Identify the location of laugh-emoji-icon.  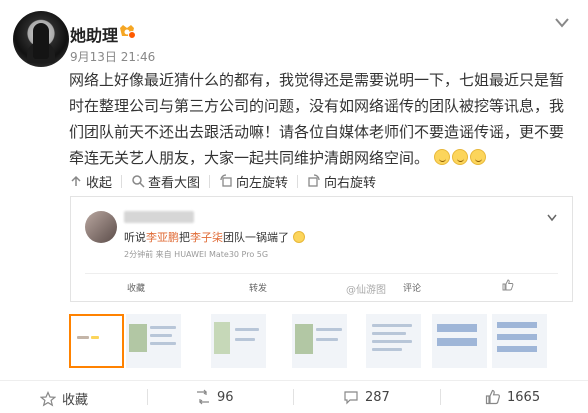
(298, 237).